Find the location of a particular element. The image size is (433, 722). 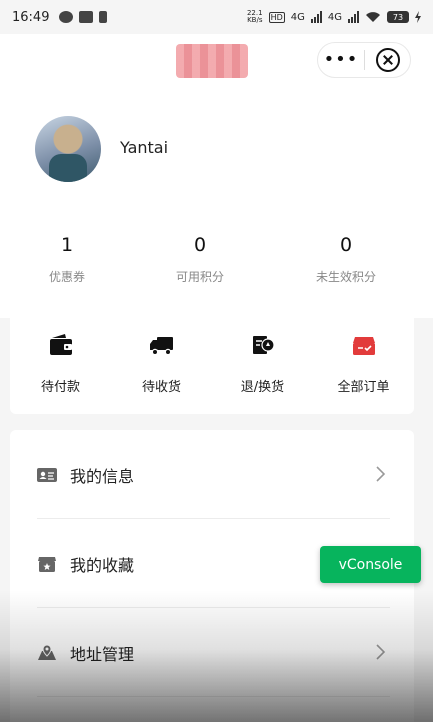

order-label: 退/换货 is located at coordinates (262, 387).